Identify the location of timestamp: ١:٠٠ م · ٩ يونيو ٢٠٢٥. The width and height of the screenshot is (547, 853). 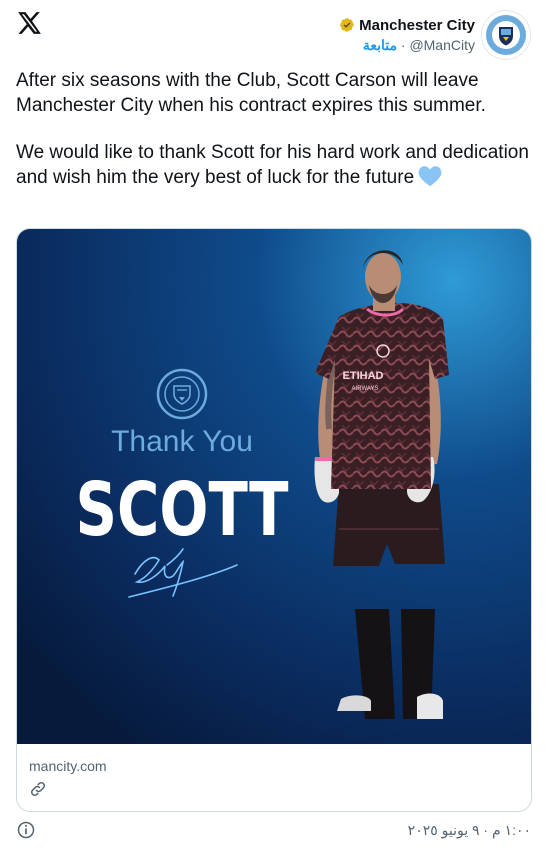
(469, 830).